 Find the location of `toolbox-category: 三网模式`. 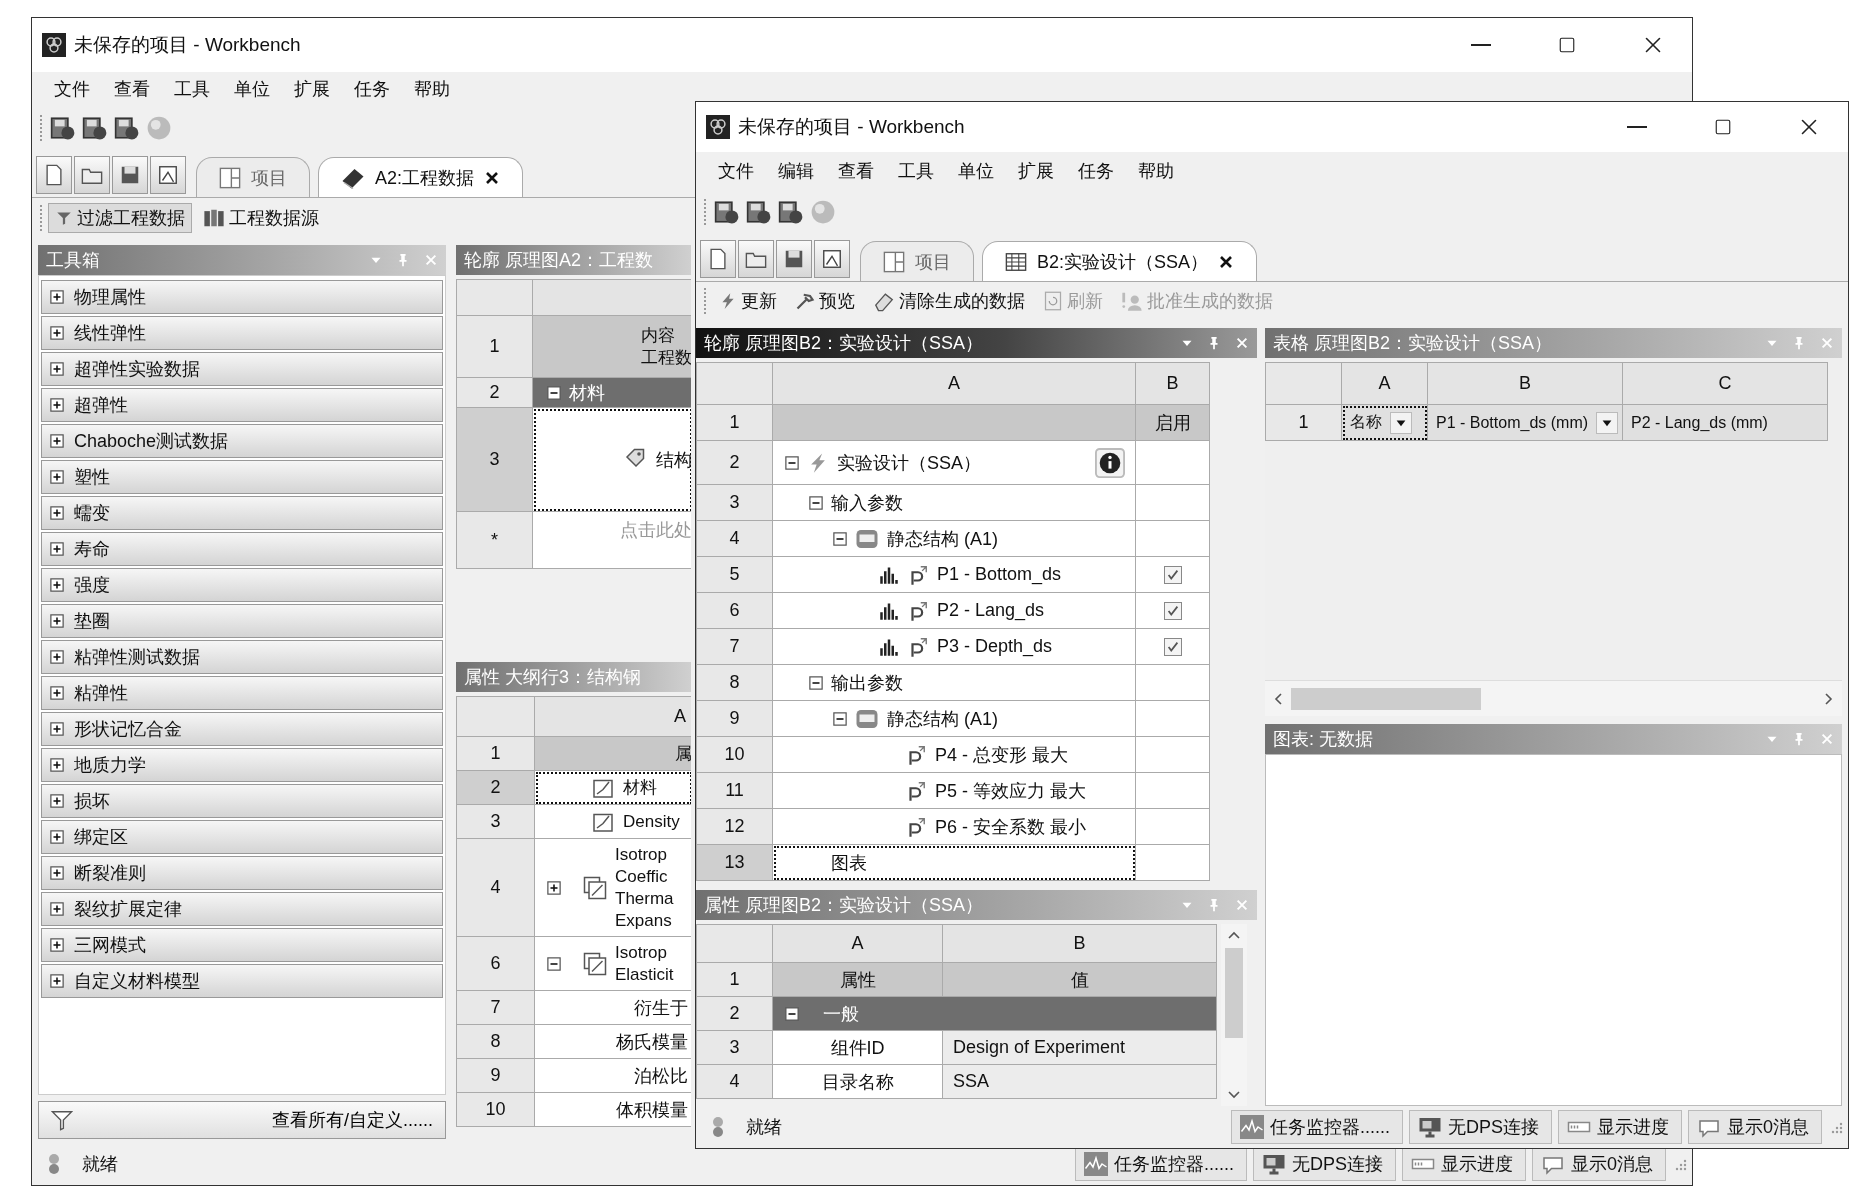

toolbox-category: 三网模式 is located at coordinates (242, 945).